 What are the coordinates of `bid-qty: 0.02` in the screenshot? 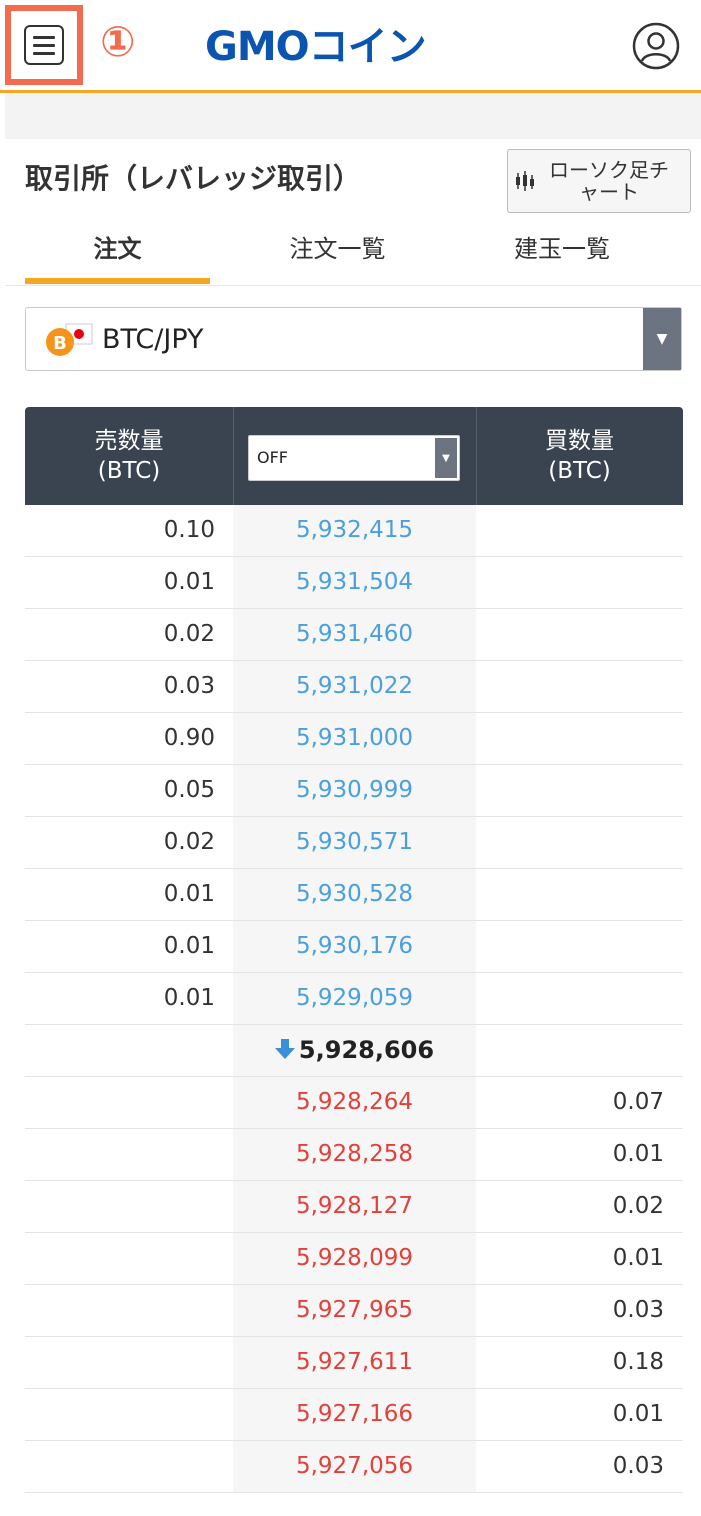 It's located at (638, 1206).